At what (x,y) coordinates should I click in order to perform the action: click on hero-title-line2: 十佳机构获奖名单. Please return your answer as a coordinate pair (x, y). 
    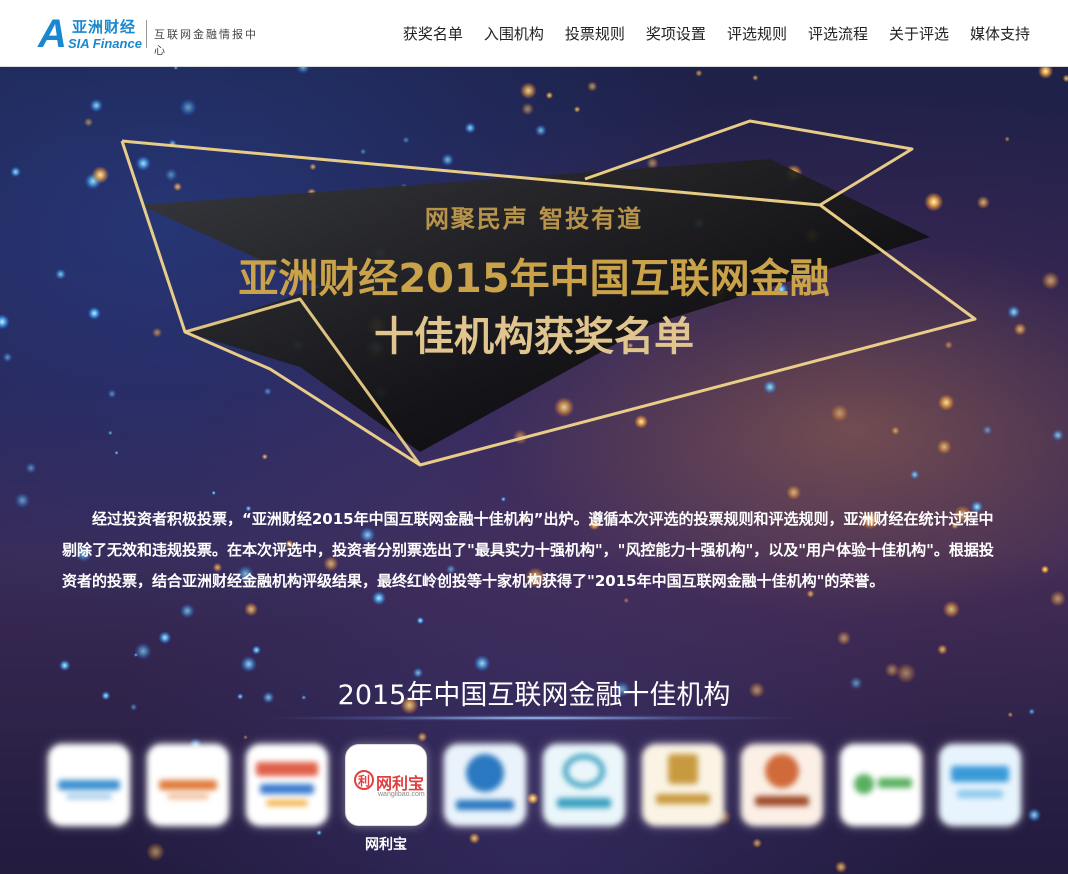
    Looking at the image, I should click on (534, 337).